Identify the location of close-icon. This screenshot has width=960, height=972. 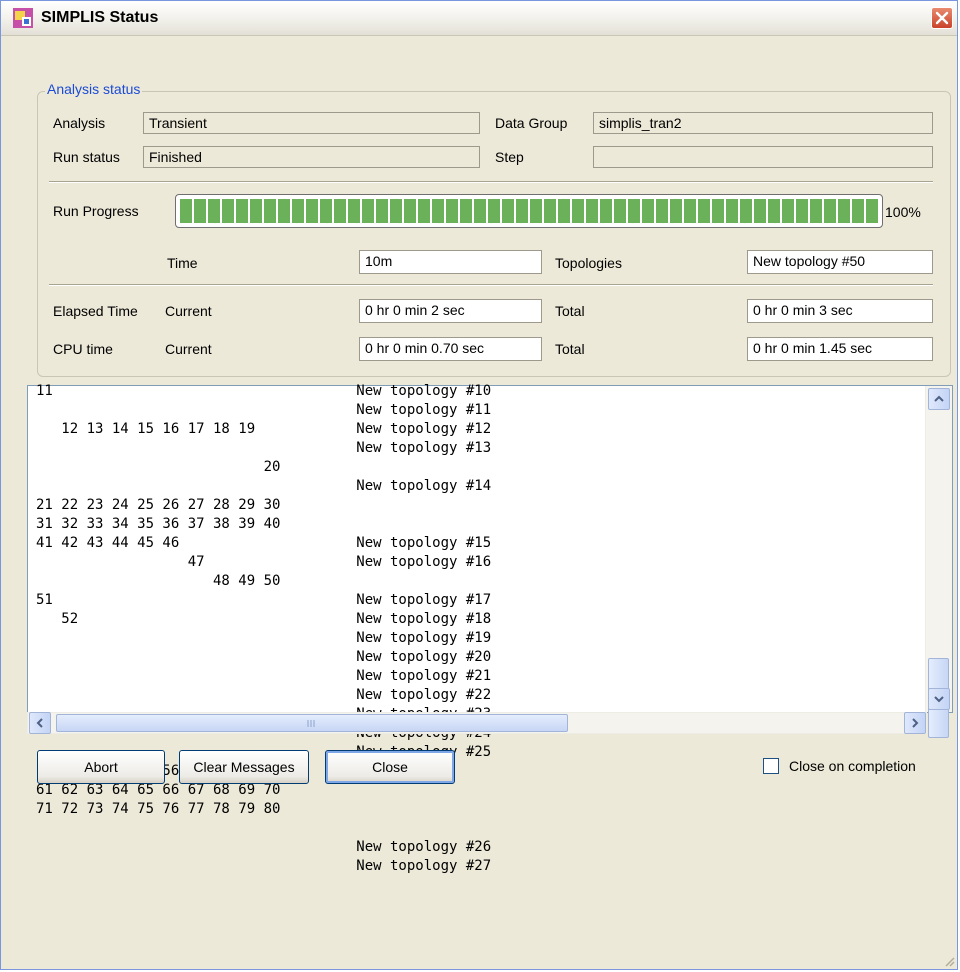
(942, 18).